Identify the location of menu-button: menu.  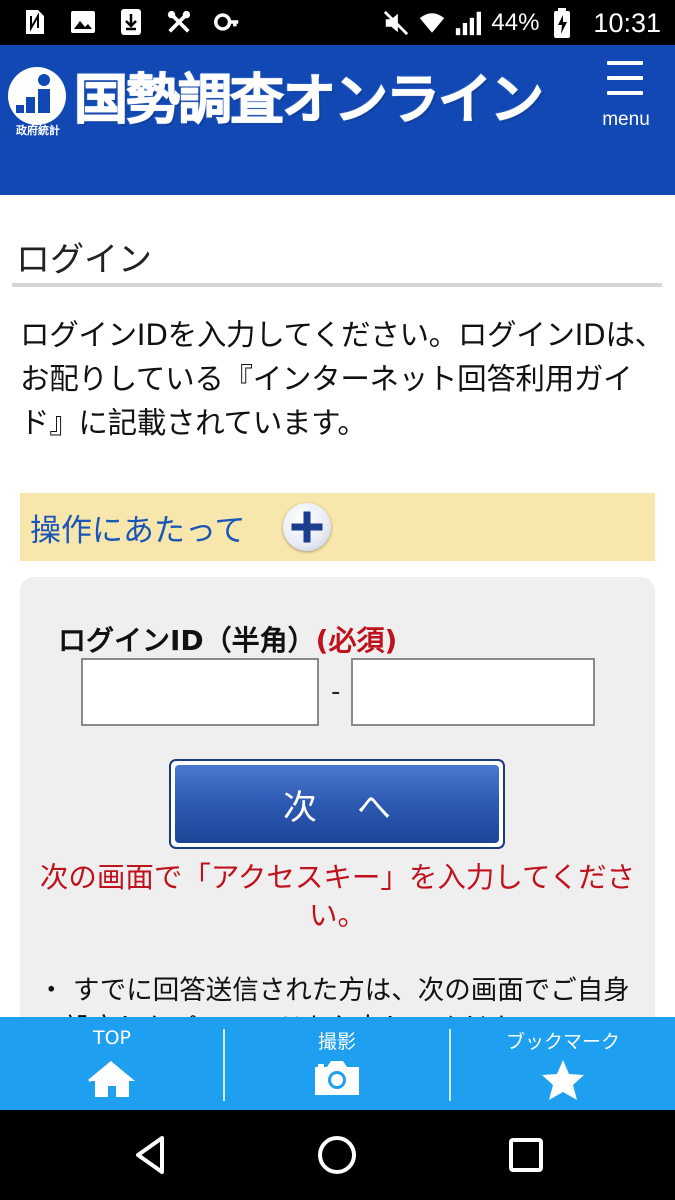
(626, 95).